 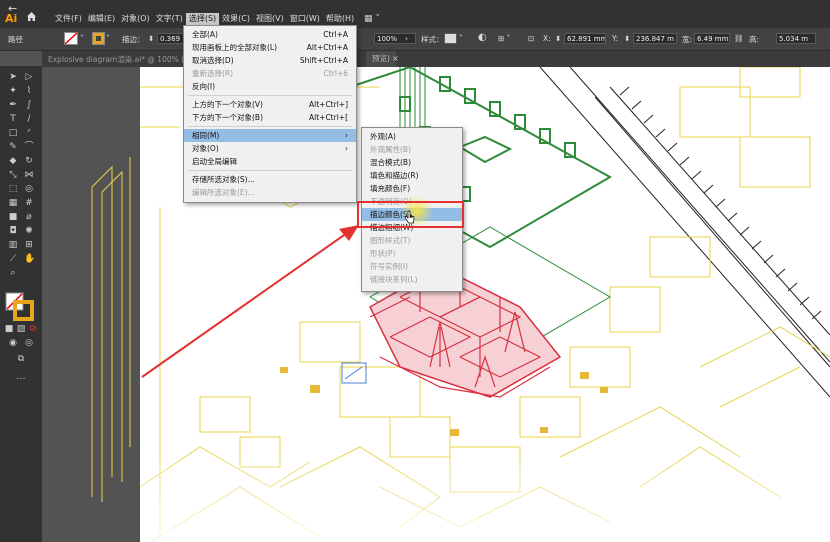 I want to click on menu-item-deselect: 取消选择(D) Shift+Ctrl+A, so click(x=270, y=60).